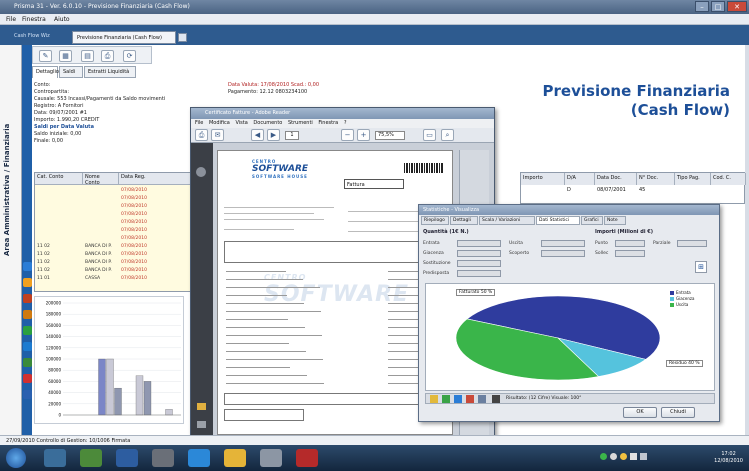  What do you see at coordinates (630, 253) in the screenshot?
I see `sollec-field` at bounding box center [630, 253].